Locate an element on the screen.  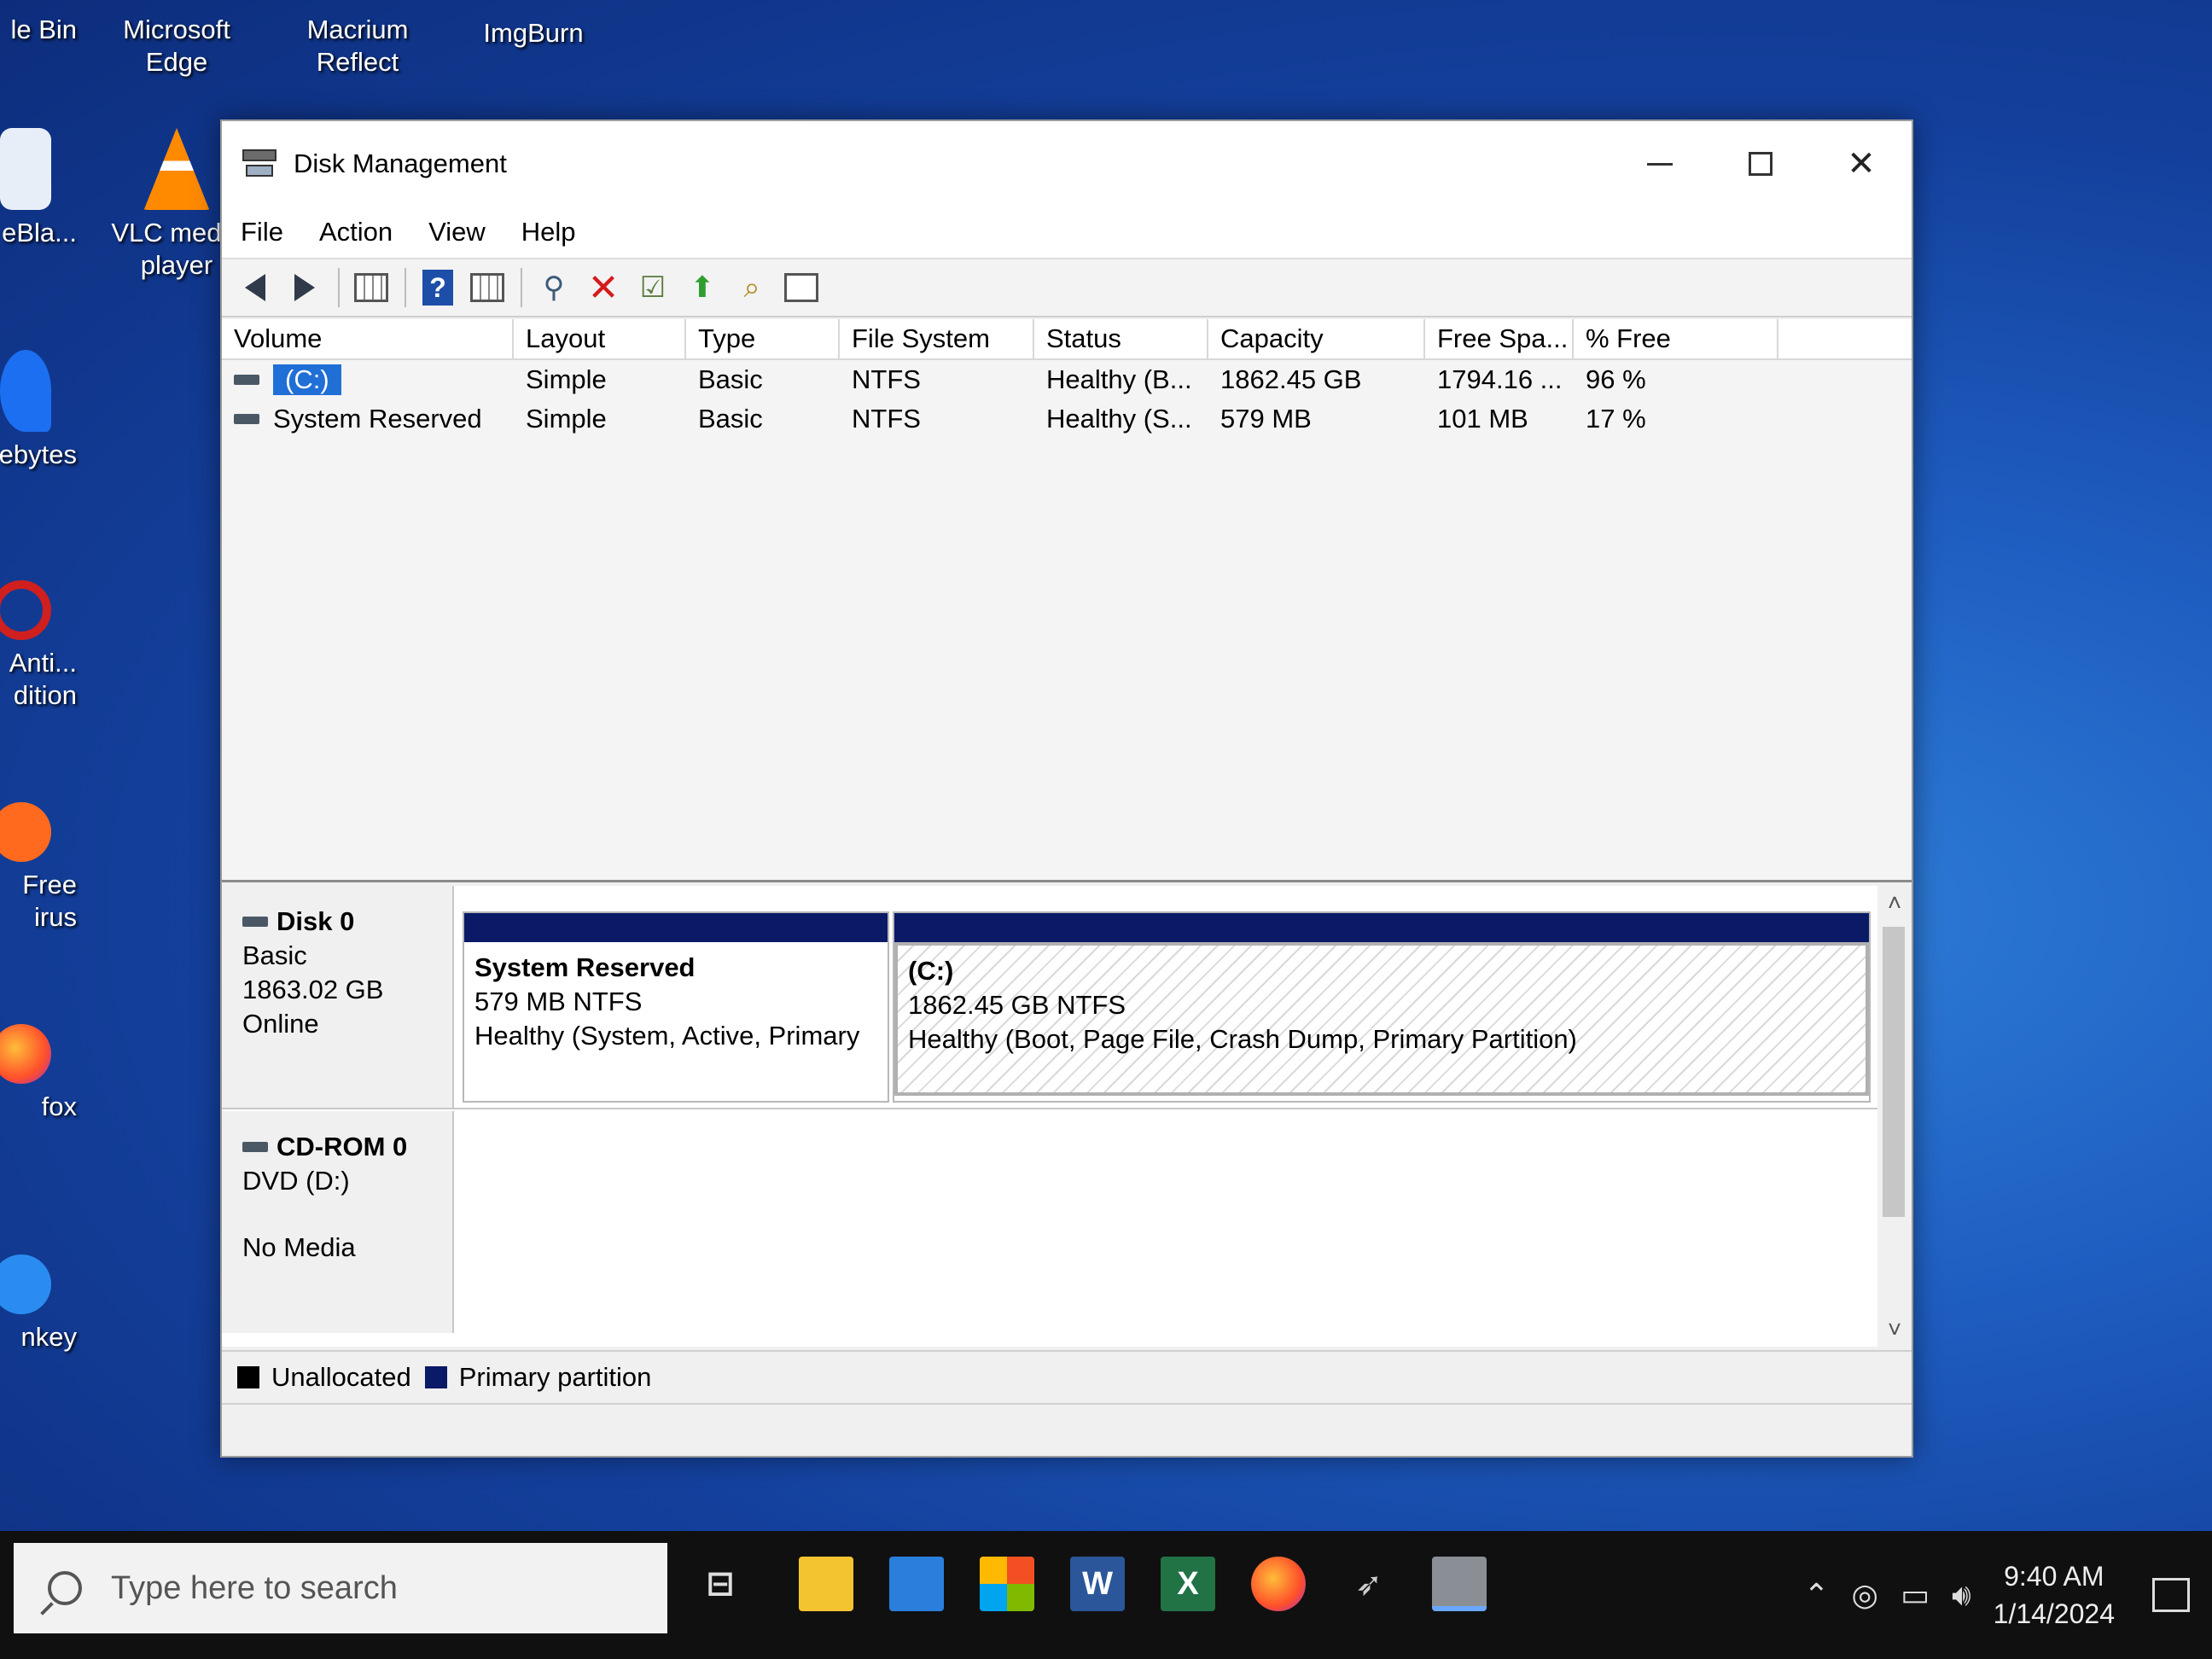
disk-name-wrap: CD-ROM 0 is located at coordinates (347, 1147).